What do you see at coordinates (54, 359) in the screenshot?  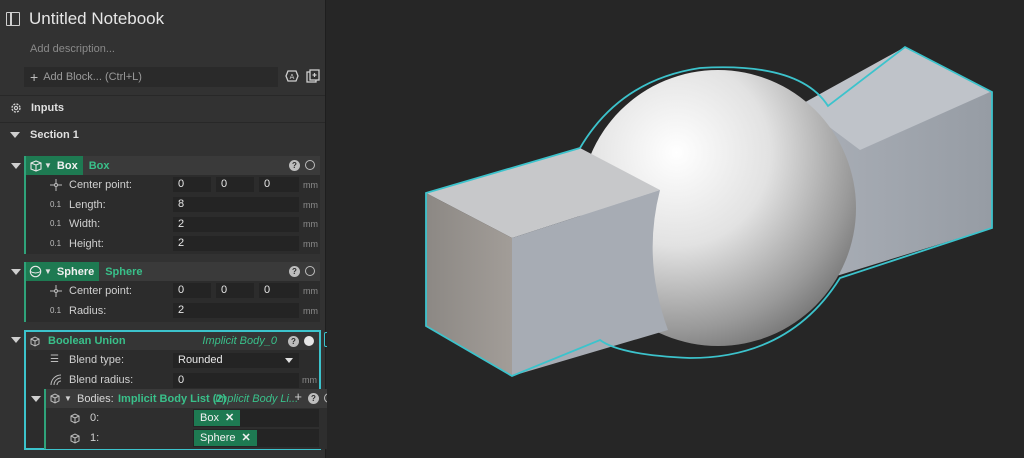 I see `list-icon: ☰` at bounding box center [54, 359].